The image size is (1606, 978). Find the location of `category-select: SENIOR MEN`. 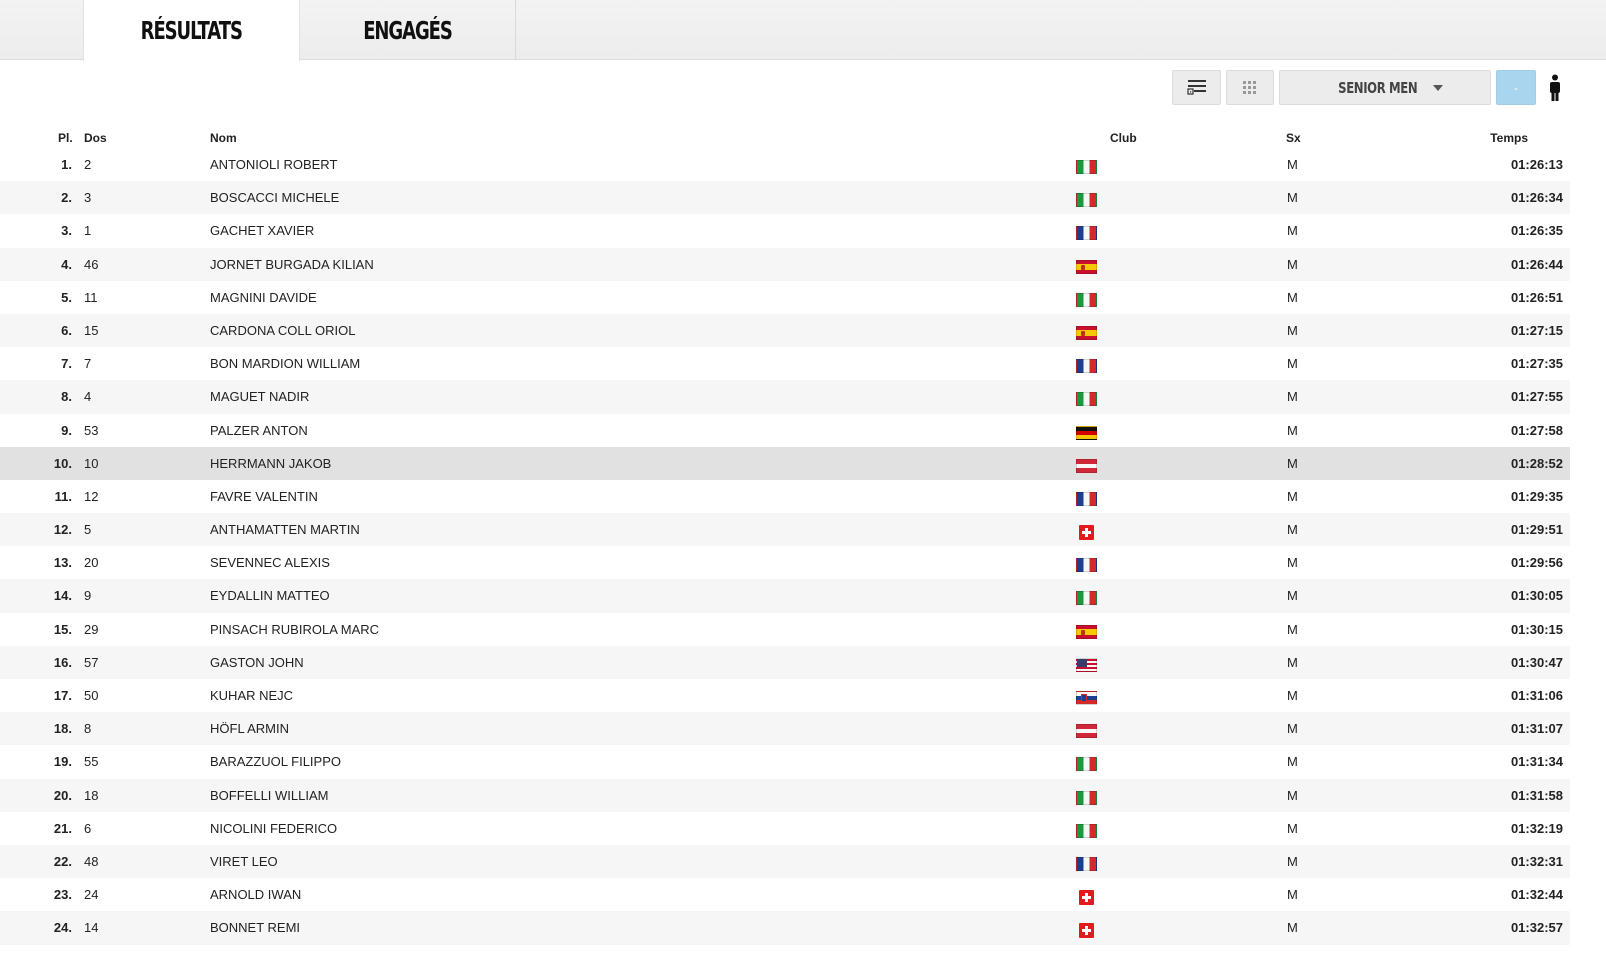

category-select: SENIOR MEN is located at coordinates (1385, 87).